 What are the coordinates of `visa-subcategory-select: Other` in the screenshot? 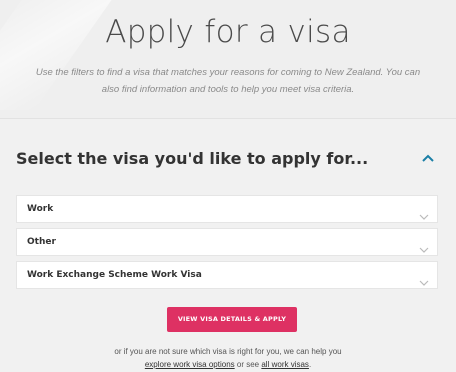 It's located at (227, 242).